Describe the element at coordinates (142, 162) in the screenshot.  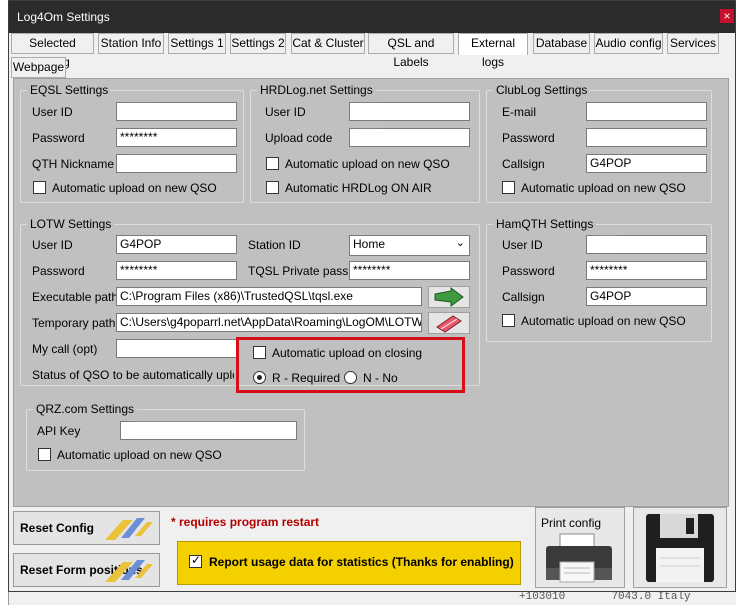
I see `eqsl-qth-redaction` at that location.